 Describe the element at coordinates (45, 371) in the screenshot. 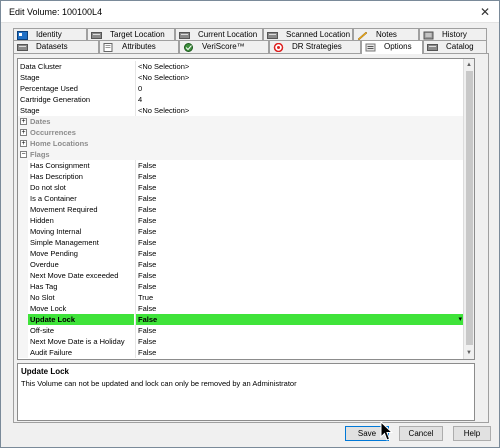

I see `description-title: Update Lock` at that location.